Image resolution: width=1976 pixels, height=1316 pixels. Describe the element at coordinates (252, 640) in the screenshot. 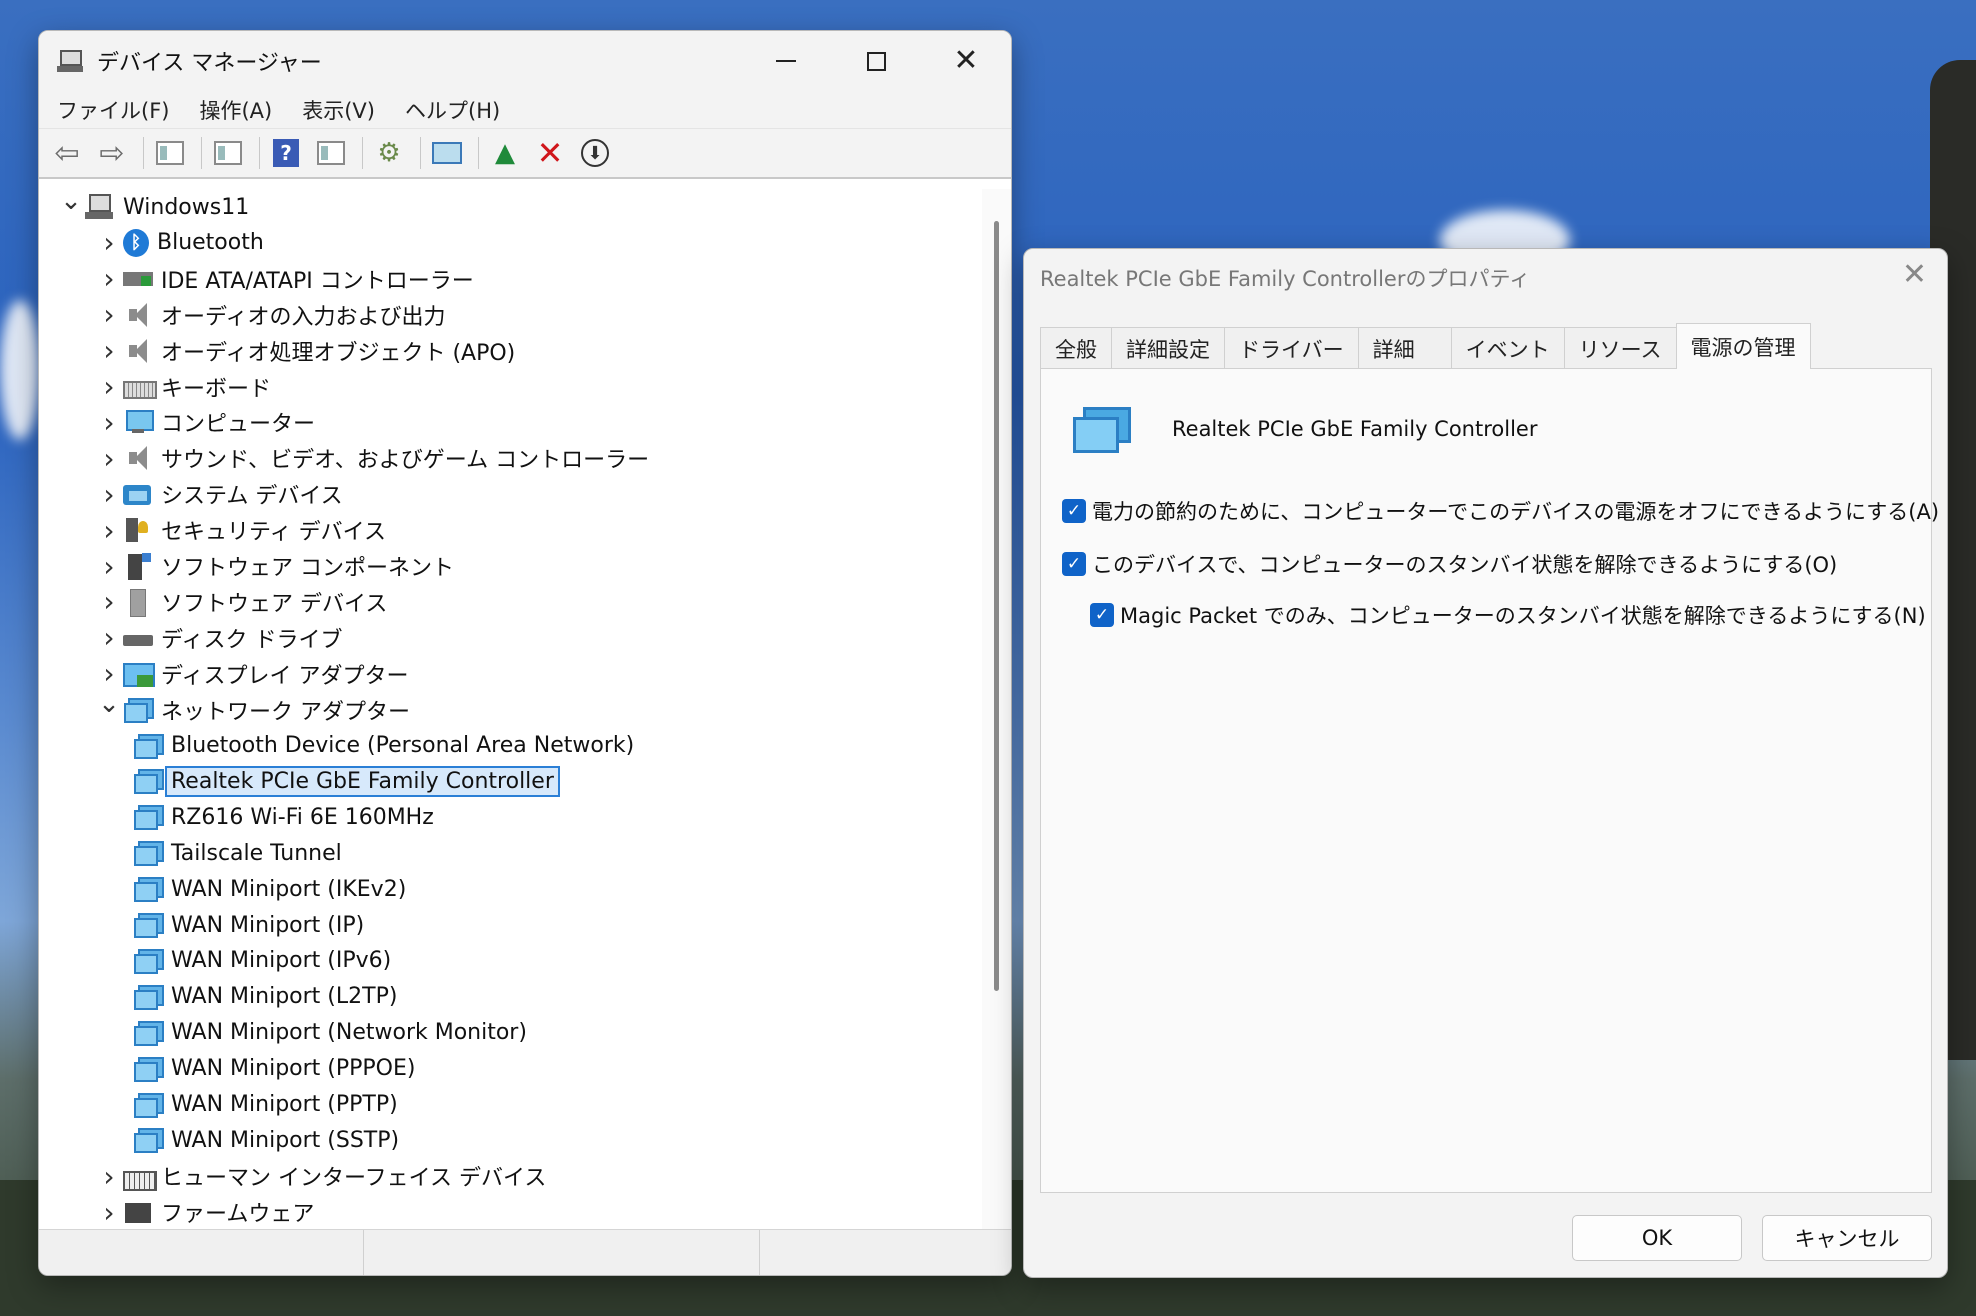

I see `tree-item-label: ディスク ドライブ` at that location.